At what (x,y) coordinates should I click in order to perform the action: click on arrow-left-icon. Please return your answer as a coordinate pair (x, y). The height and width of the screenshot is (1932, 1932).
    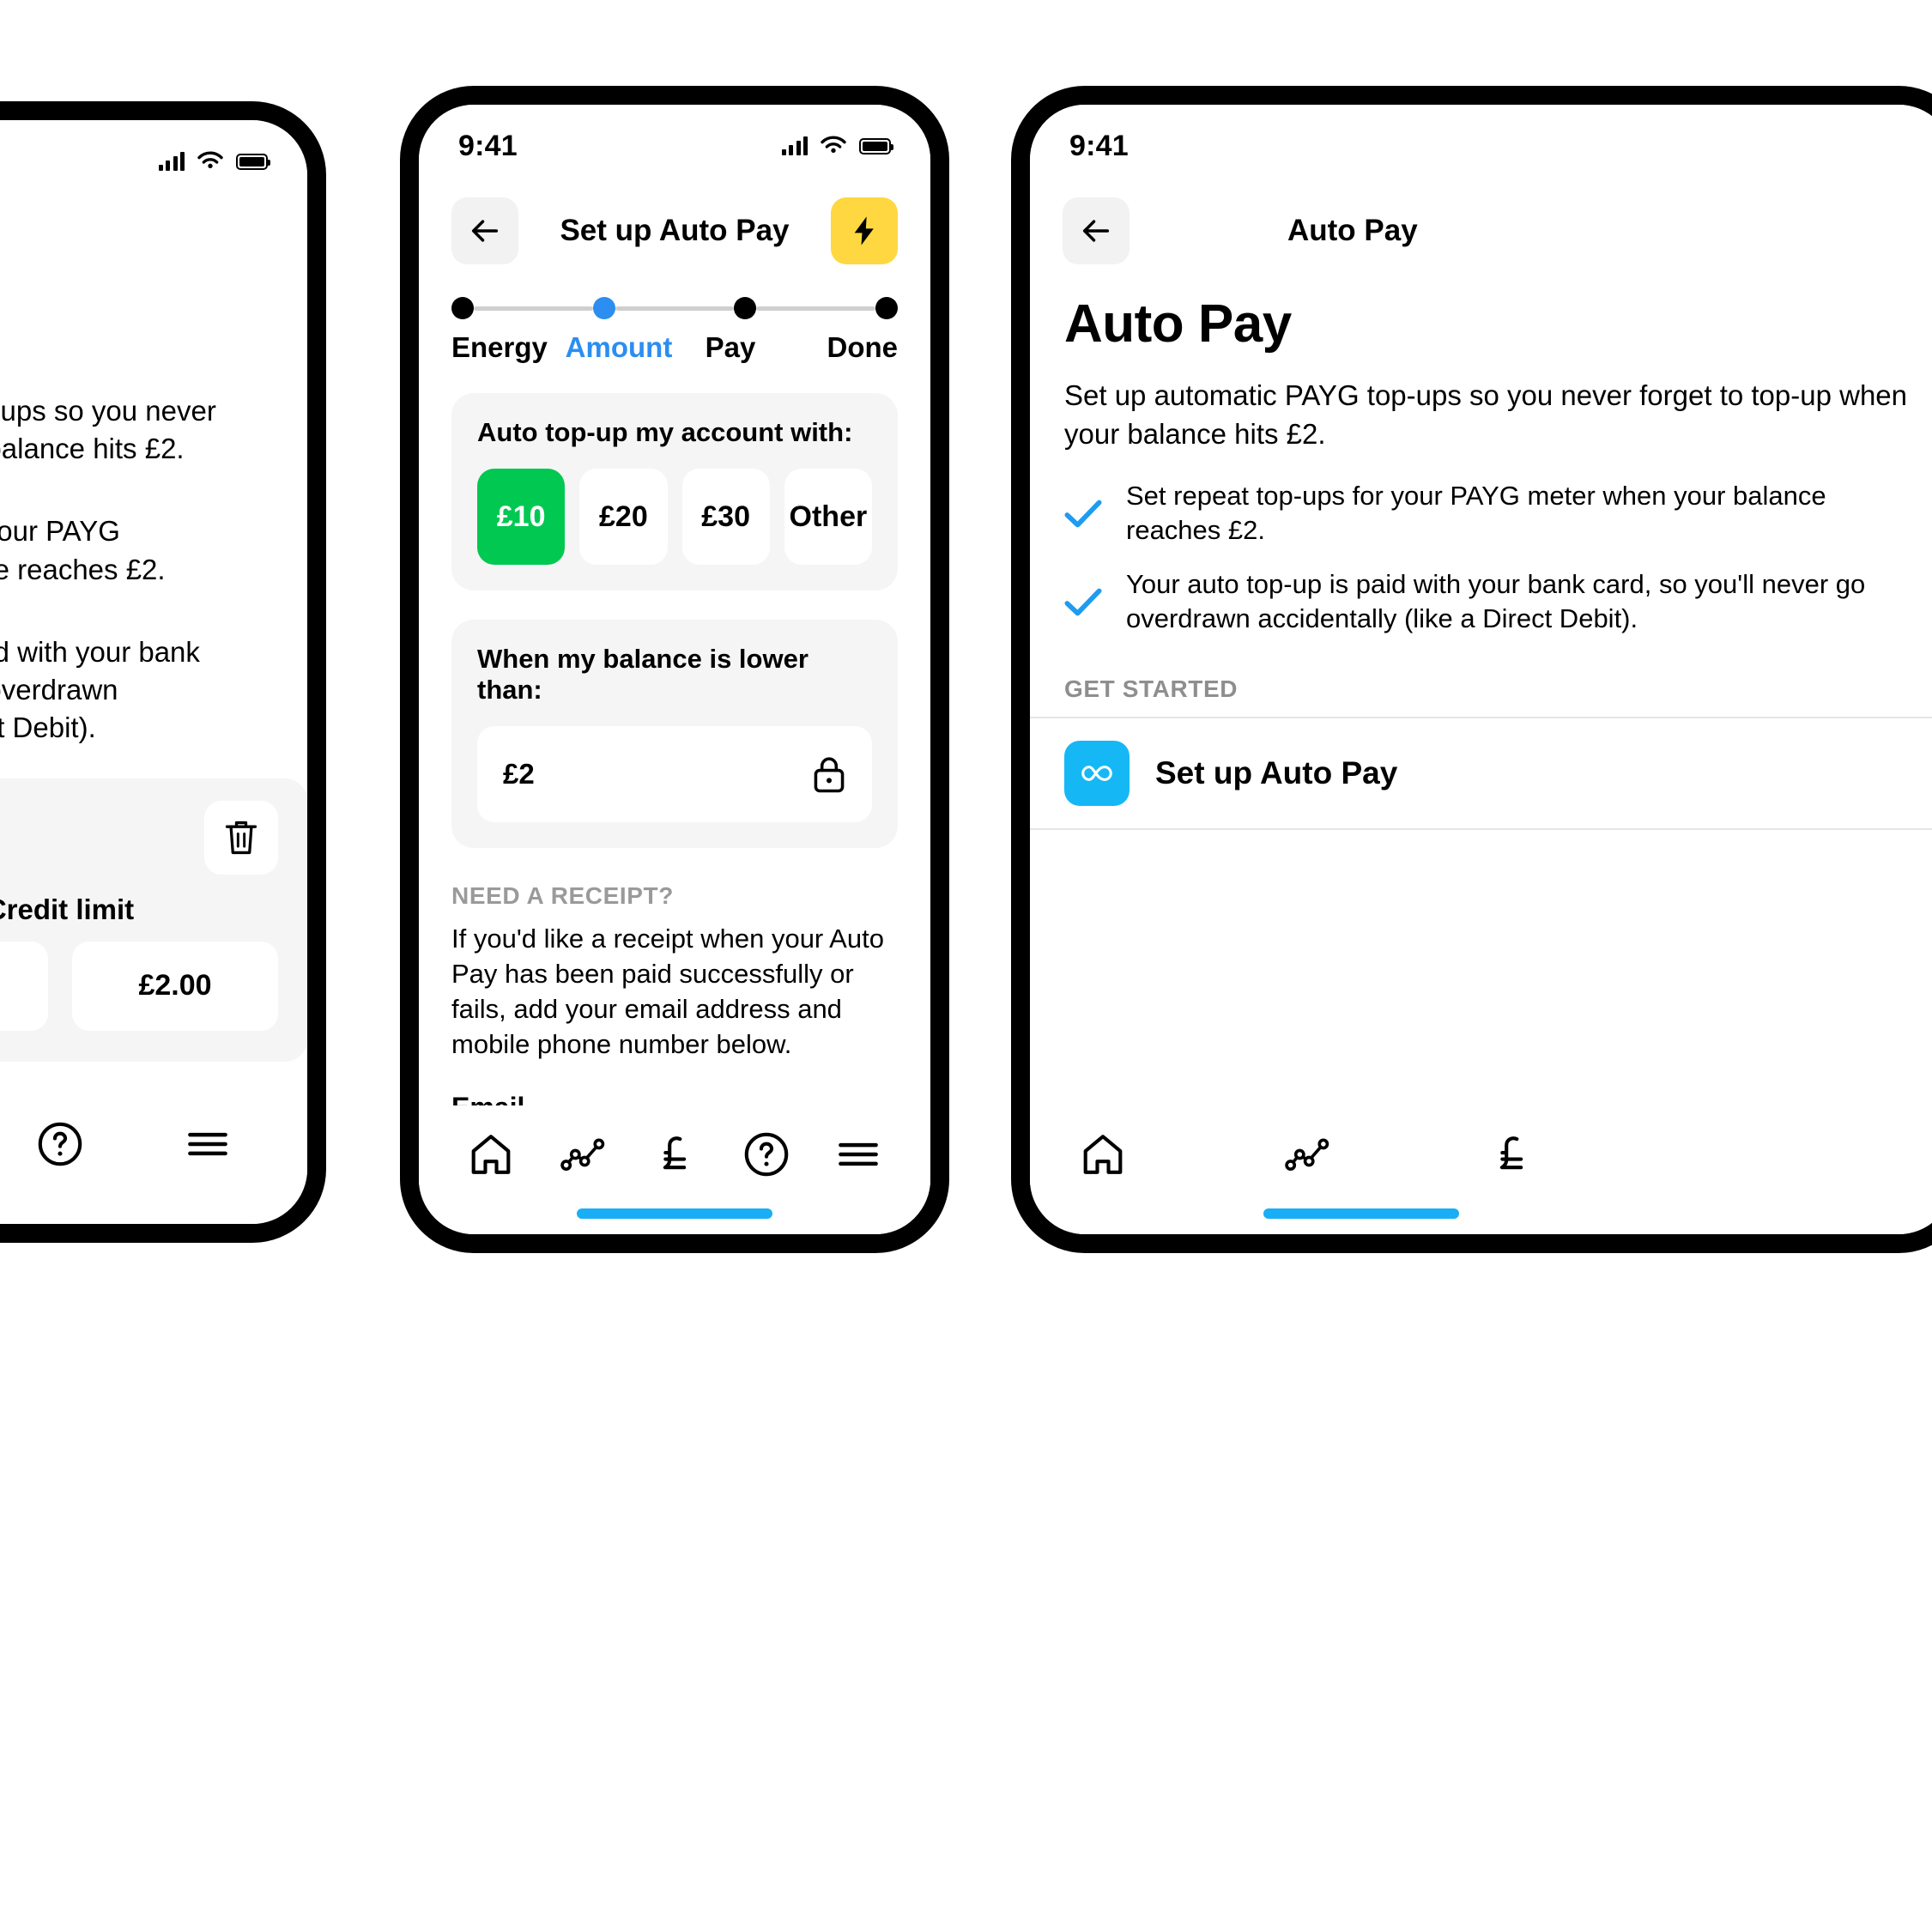
    Looking at the image, I should click on (1096, 231).